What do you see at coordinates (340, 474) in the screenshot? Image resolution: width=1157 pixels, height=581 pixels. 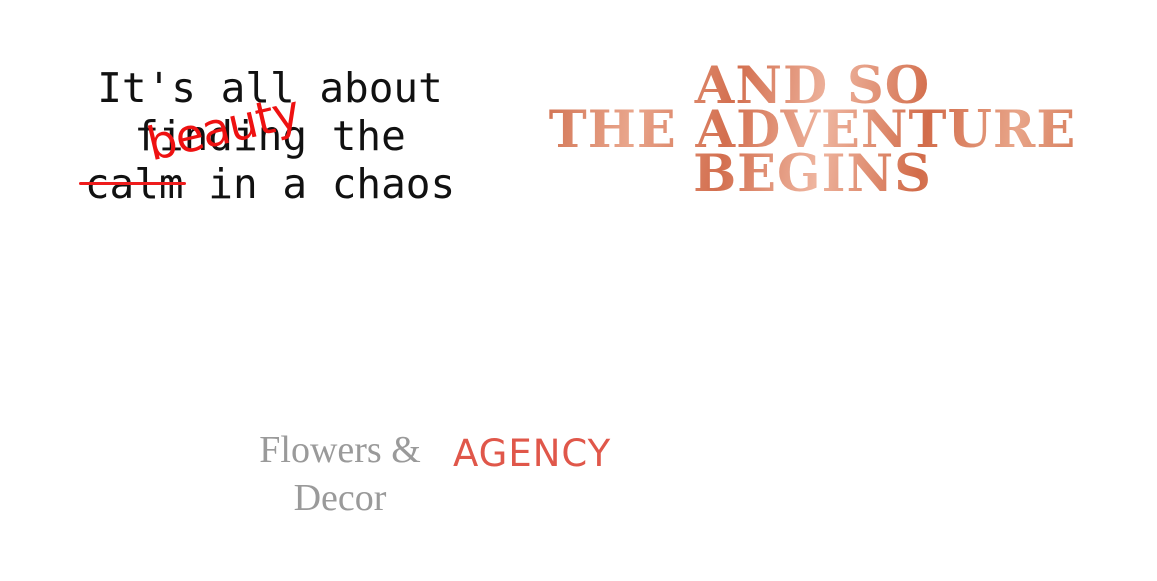 I see `flowers-decor-logo: Flowers & Decor` at bounding box center [340, 474].